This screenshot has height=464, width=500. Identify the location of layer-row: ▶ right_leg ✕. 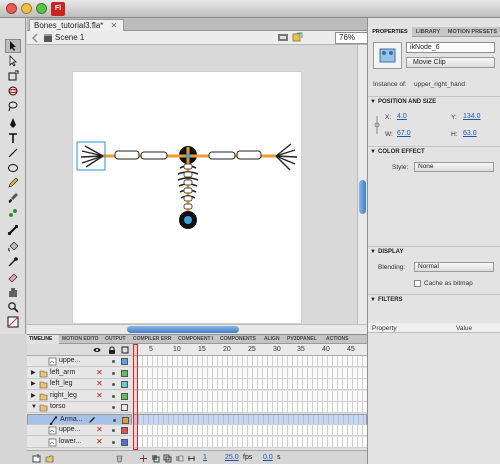
(79, 396).